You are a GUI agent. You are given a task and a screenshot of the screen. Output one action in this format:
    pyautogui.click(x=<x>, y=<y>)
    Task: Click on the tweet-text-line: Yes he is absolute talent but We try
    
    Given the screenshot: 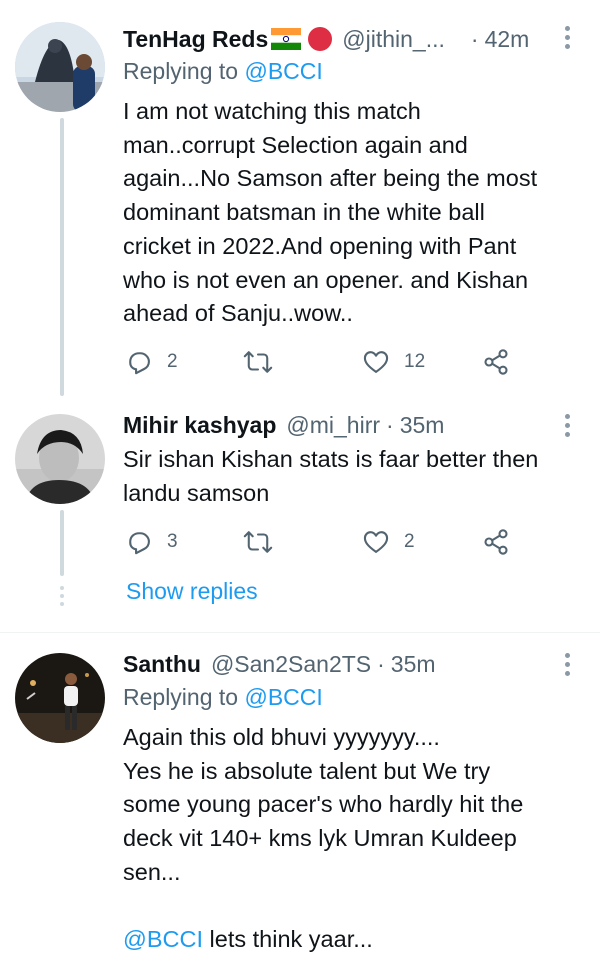 What is the action you would take?
    pyautogui.click(x=307, y=770)
    